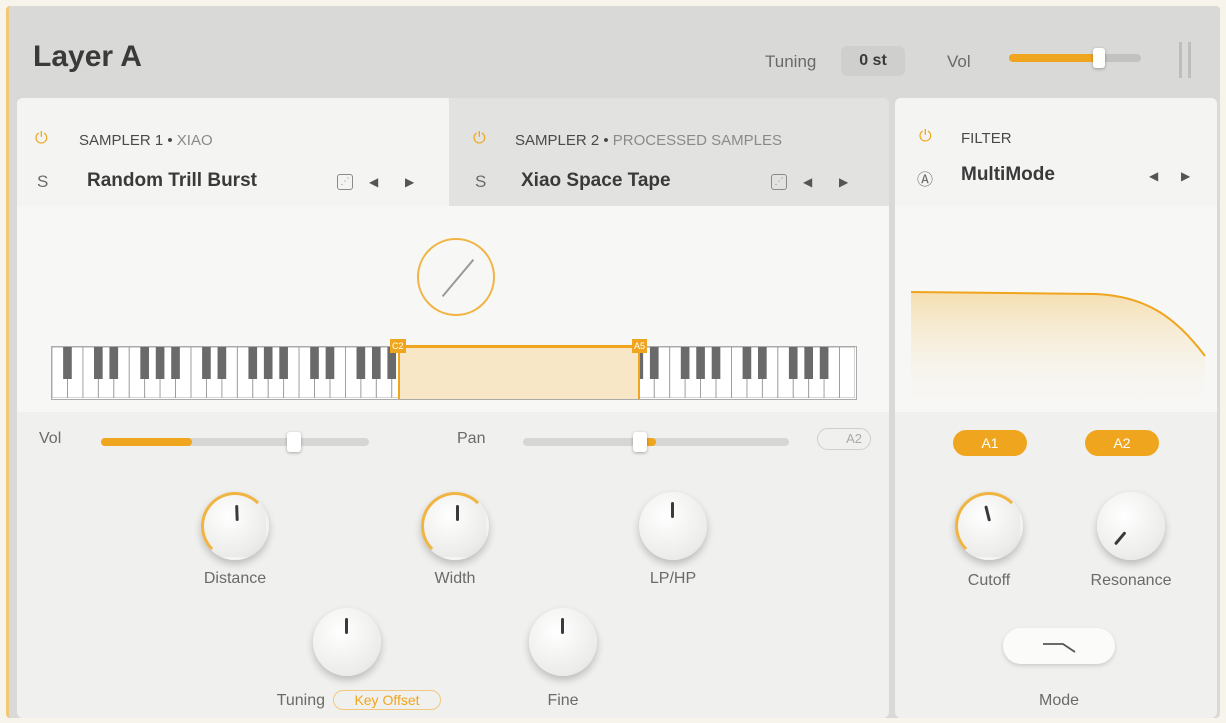  I want to click on slash-icon, so click(458, 278).